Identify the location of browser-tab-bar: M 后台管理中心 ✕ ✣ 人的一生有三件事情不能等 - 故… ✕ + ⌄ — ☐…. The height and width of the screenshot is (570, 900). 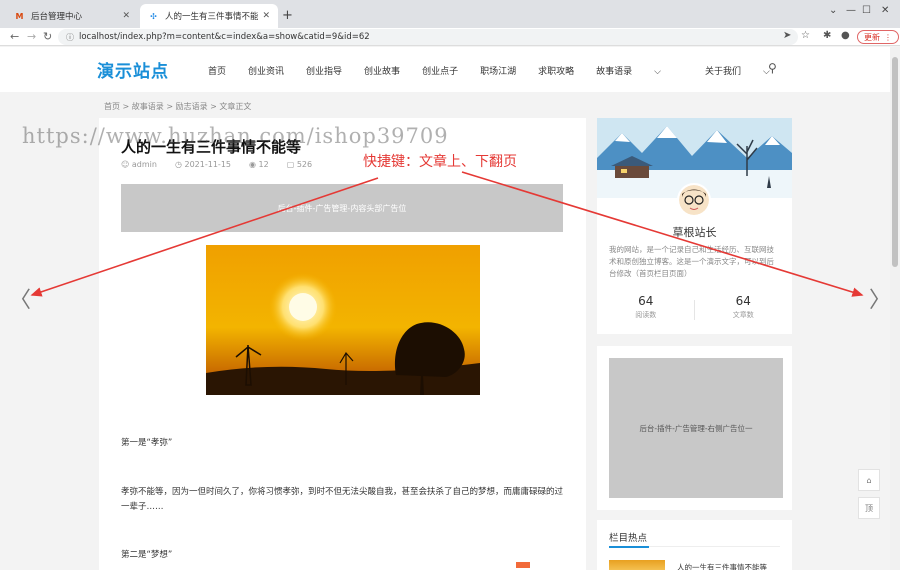
(450, 14).